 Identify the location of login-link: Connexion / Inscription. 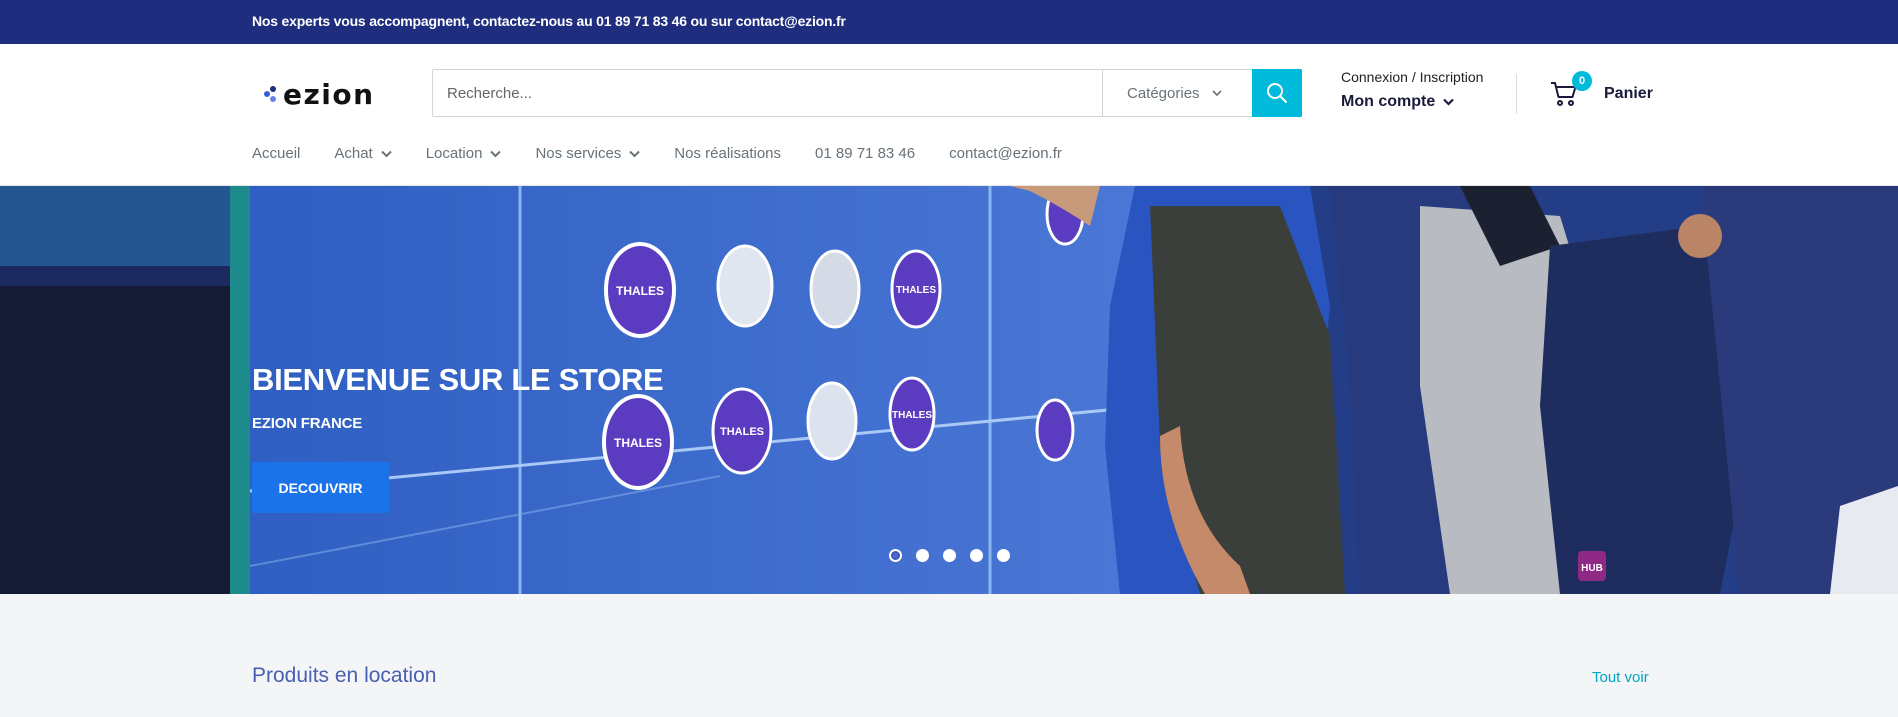
(1412, 77).